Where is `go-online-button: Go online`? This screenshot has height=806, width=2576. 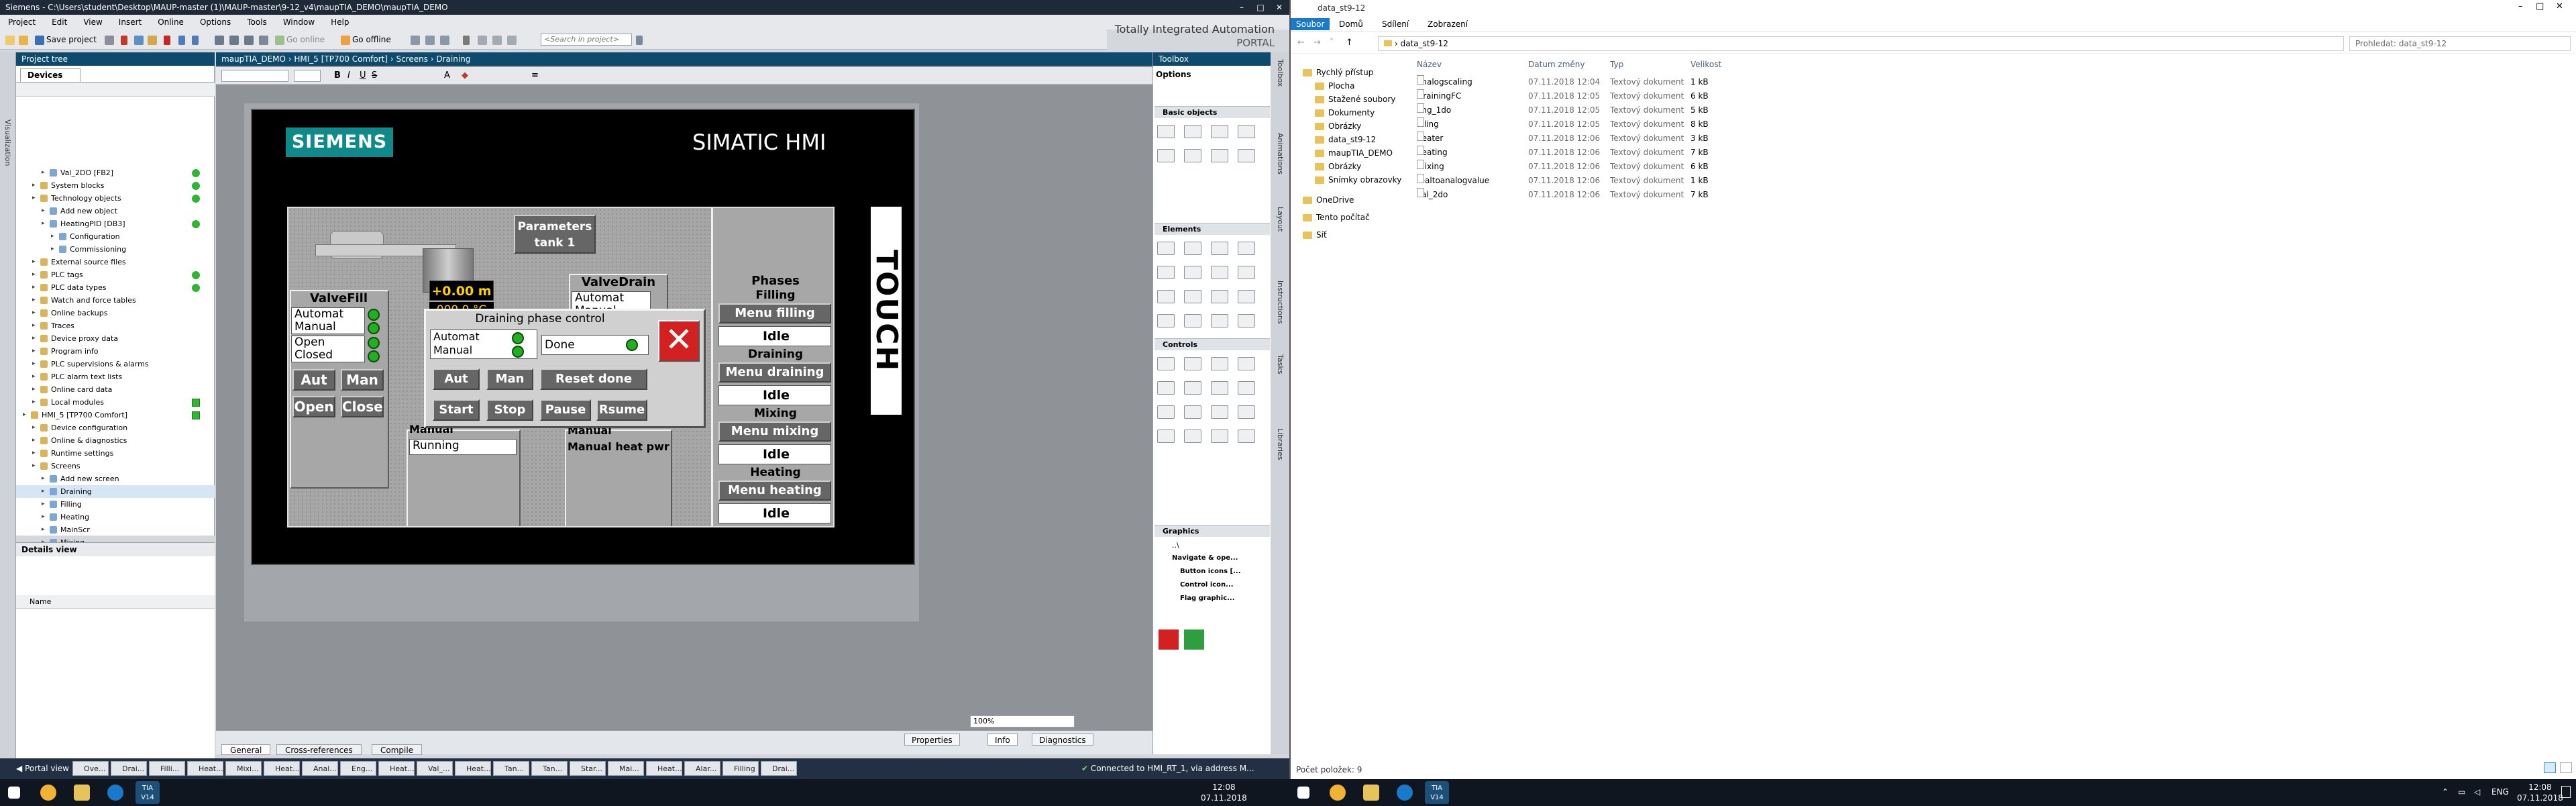 go-online-button: Go online is located at coordinates (300, 40).